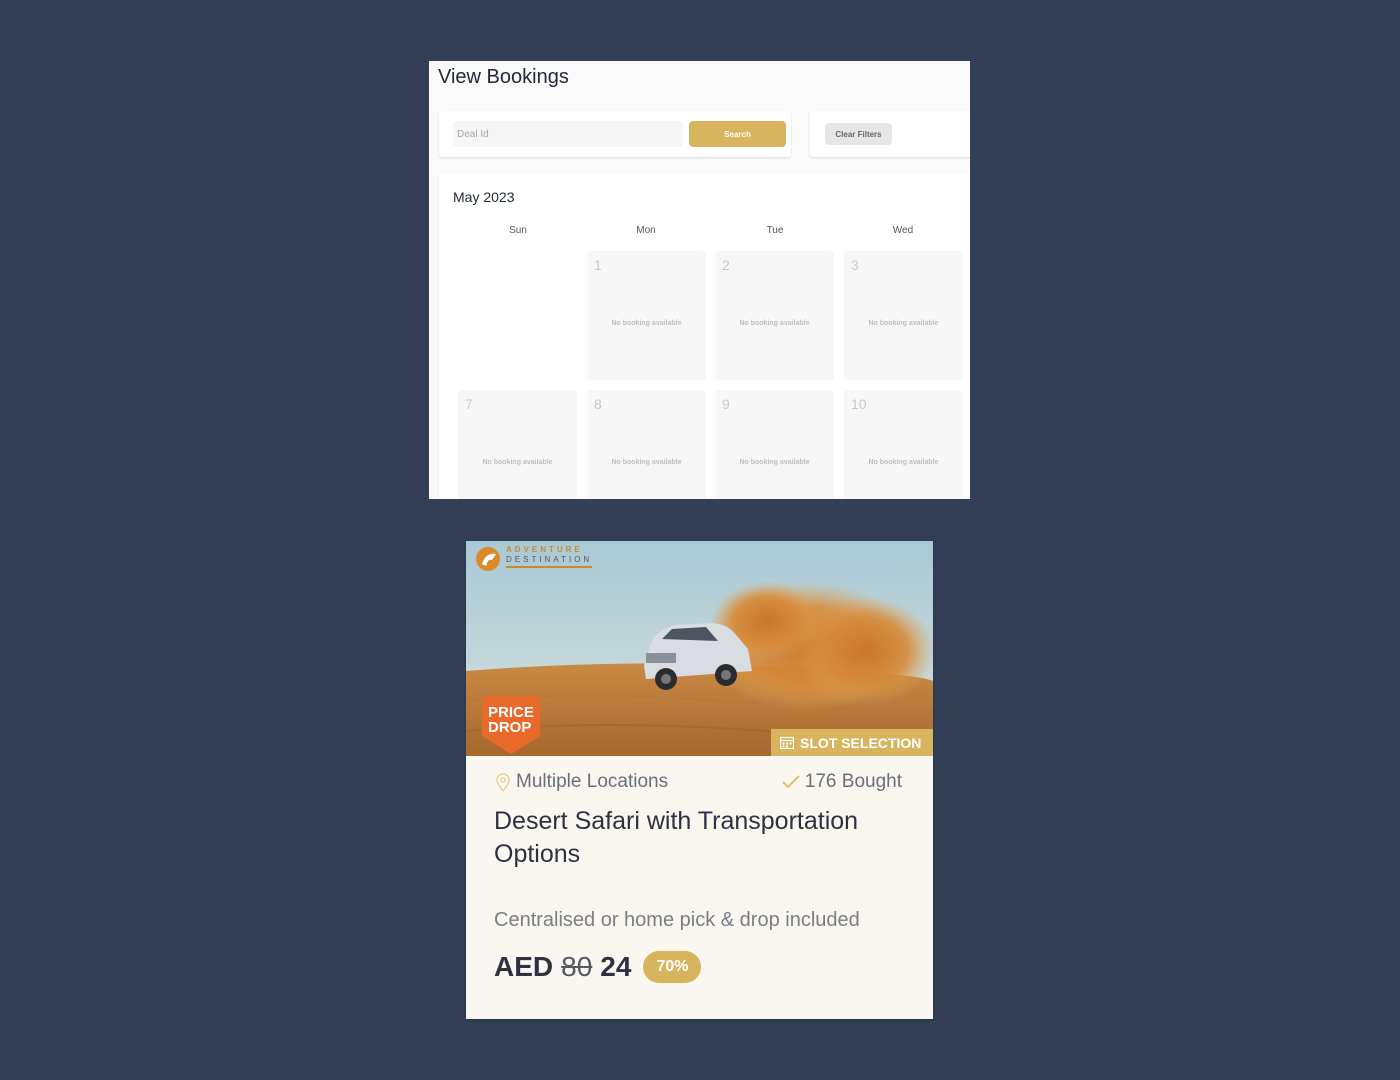  What do you see at coordinates (787, 742) in the screenshot?
I see `calendar-icon` at bounding box center [787, 742].